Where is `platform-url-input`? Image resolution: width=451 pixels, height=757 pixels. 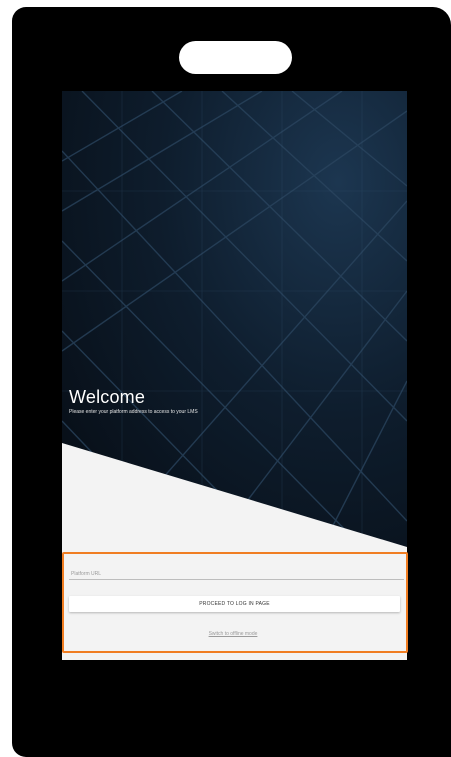
platform-url-input is located at coordinates (236, 574).